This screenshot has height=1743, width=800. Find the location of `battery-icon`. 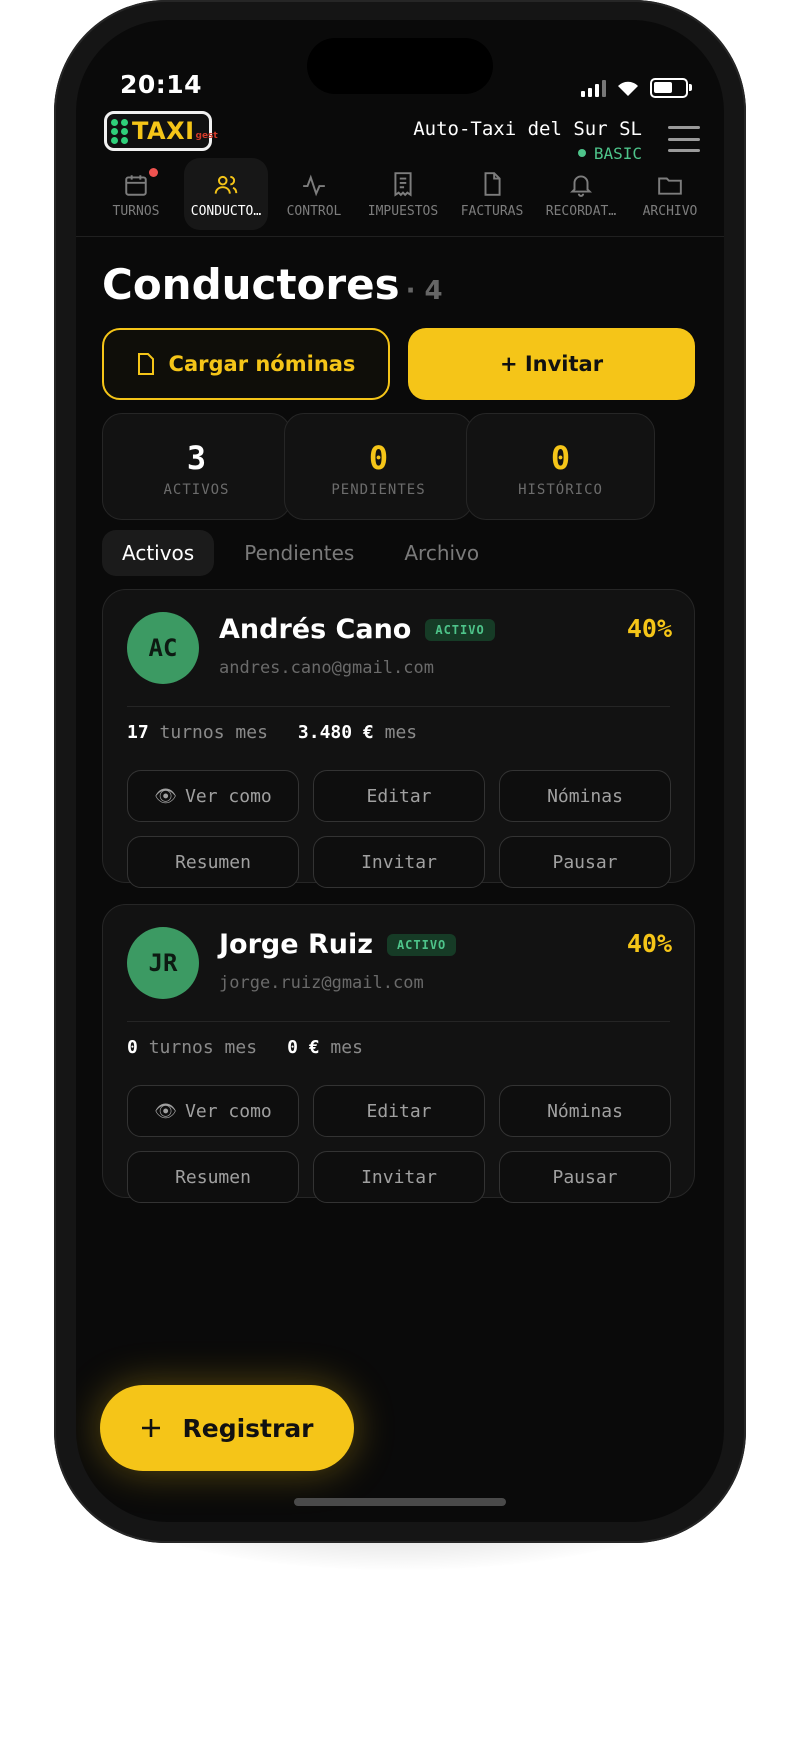

battery-icon is located at coordinates (671, 88).